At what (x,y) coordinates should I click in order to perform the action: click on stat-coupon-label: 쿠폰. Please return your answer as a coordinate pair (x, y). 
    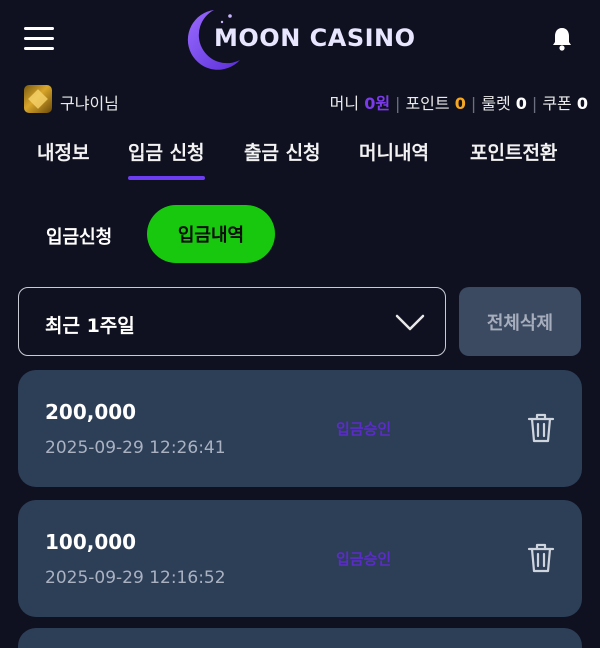
    Looking at the image, I should click on (557, 103).